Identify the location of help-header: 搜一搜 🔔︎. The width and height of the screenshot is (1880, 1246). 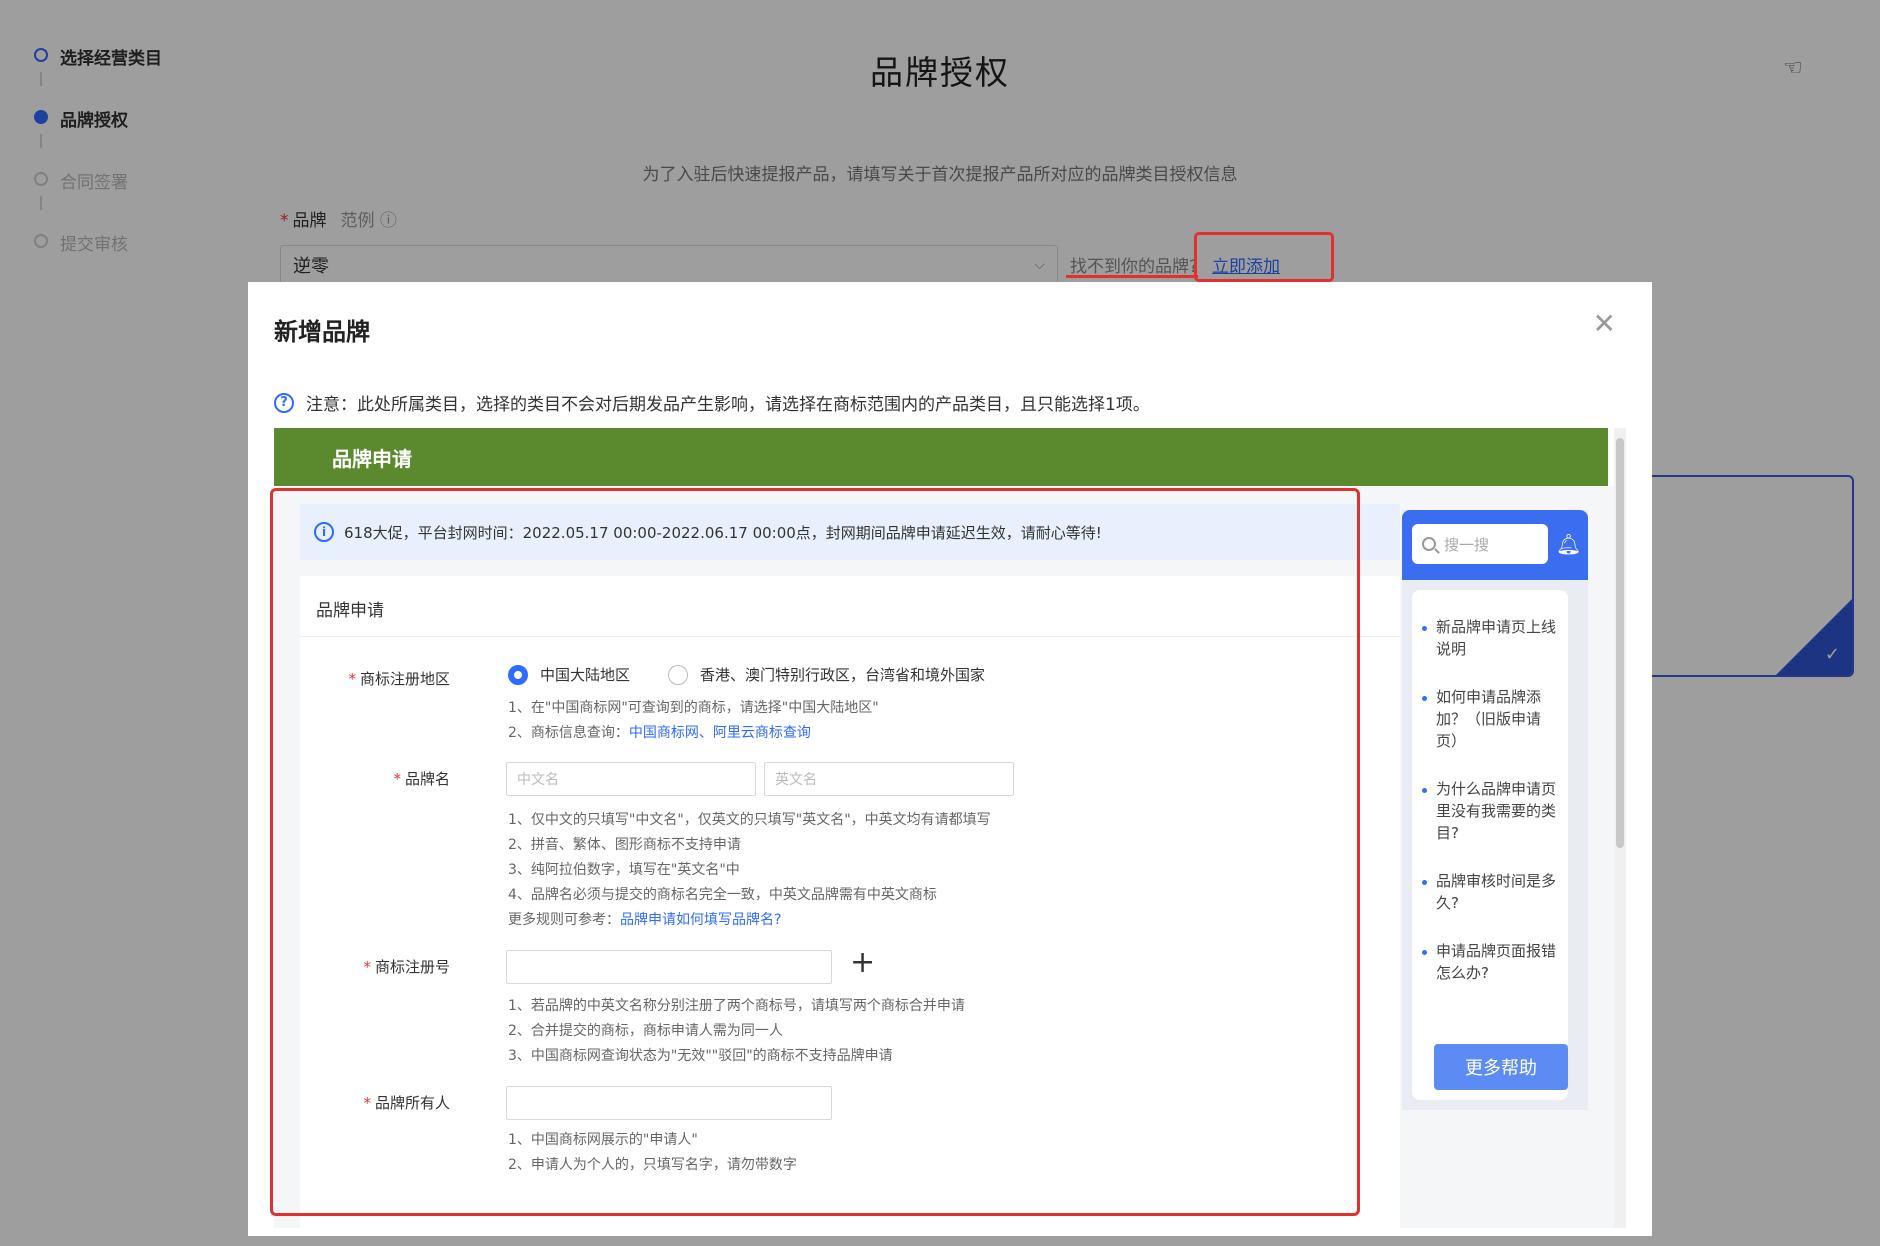
(1495, 545).